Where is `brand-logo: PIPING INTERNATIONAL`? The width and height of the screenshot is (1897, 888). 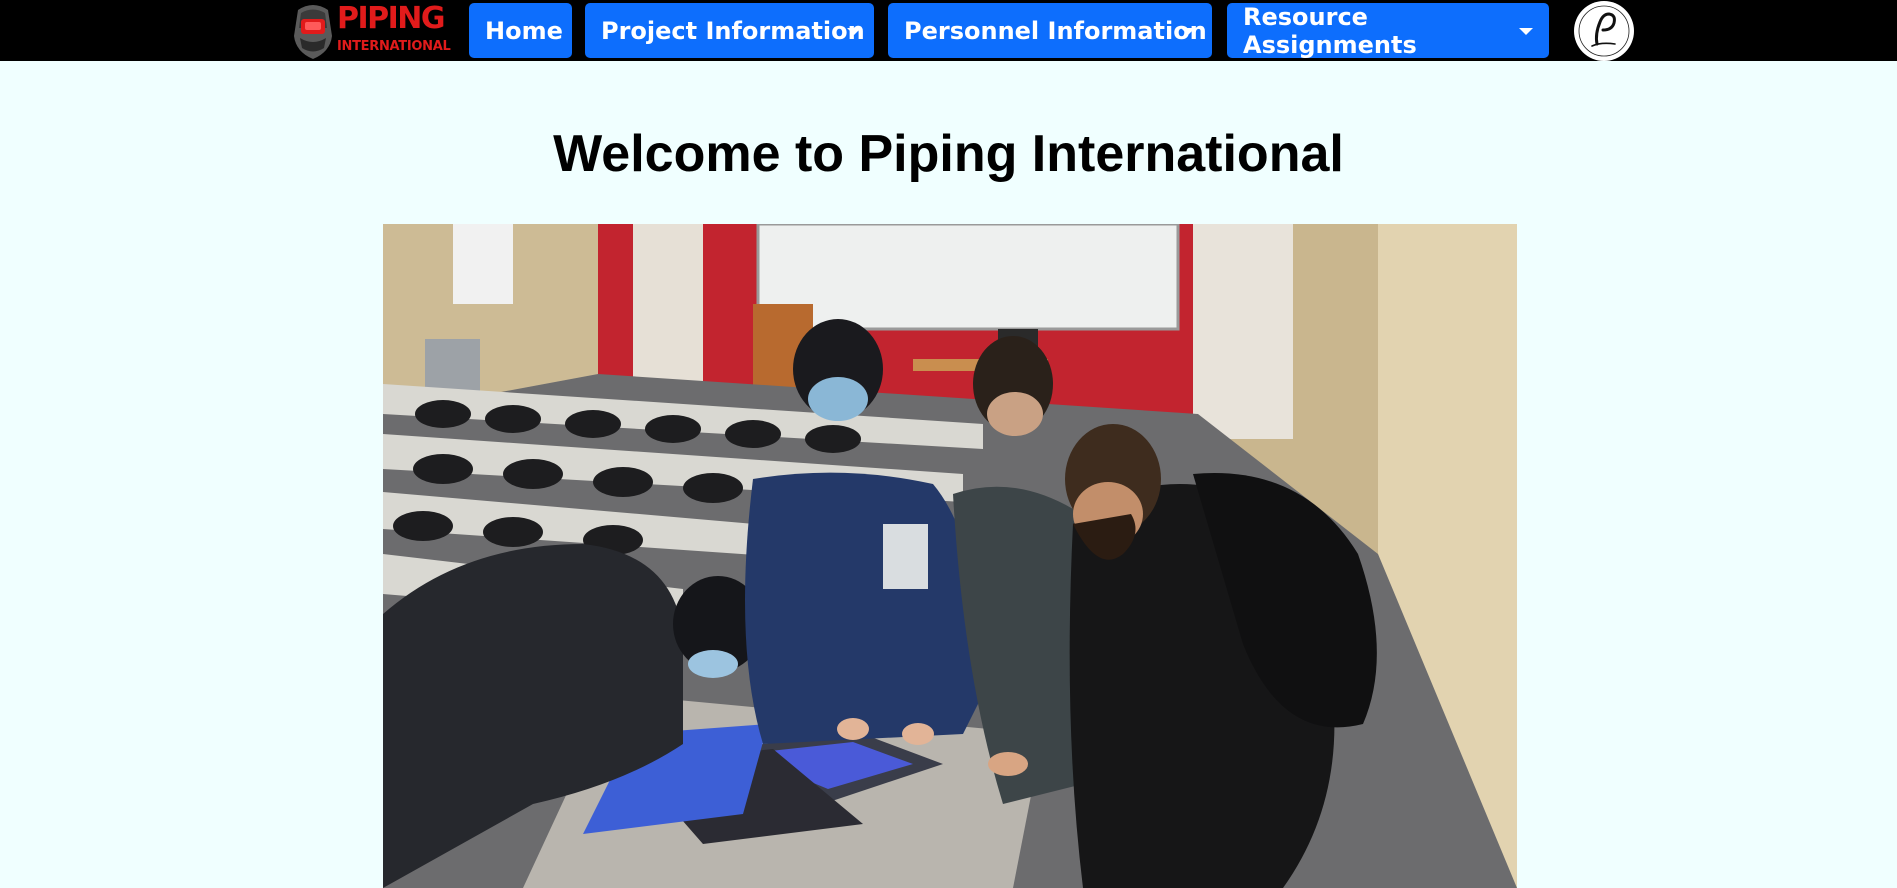
brand-logo: PIPING INTERNATIONAL is located at coordinates (371, 30).